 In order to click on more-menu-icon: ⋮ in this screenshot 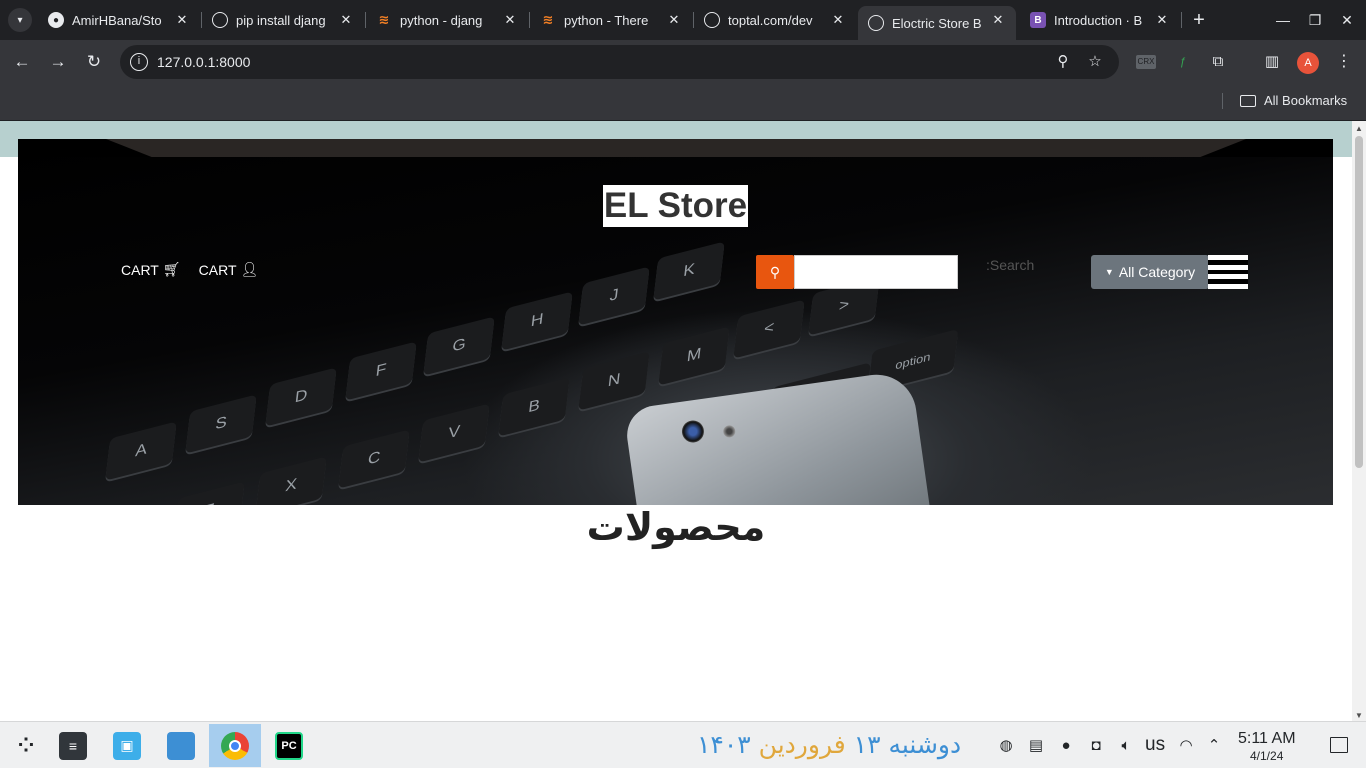, I will do `click(1344, 62)`.